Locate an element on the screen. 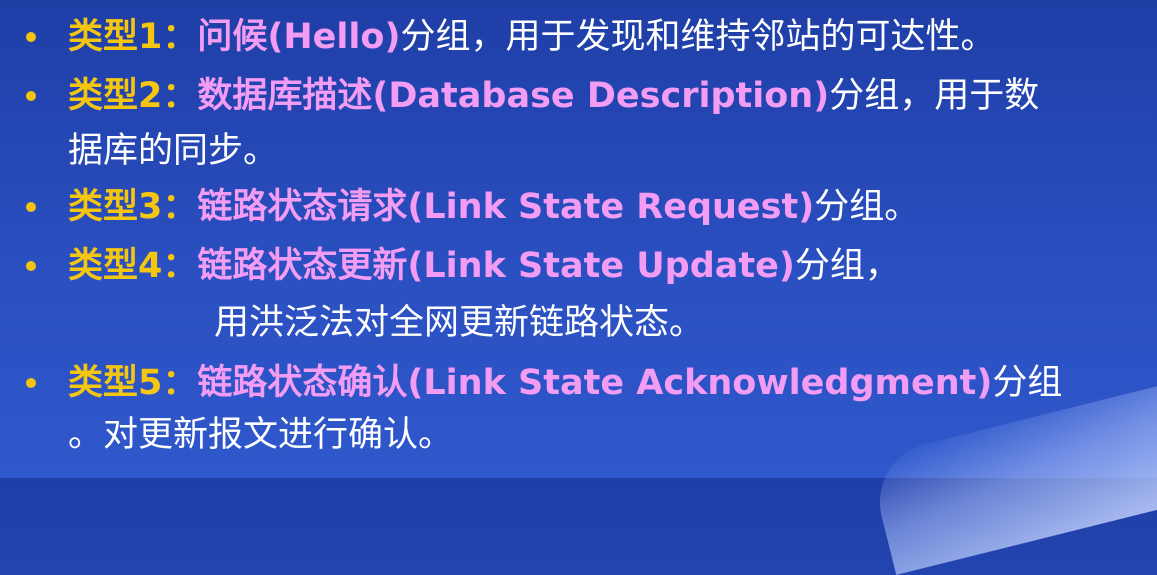 This screenshot has height=575, width=1157. list-item-continuation: 据库的同步。 is located at coordinates (173, 151).